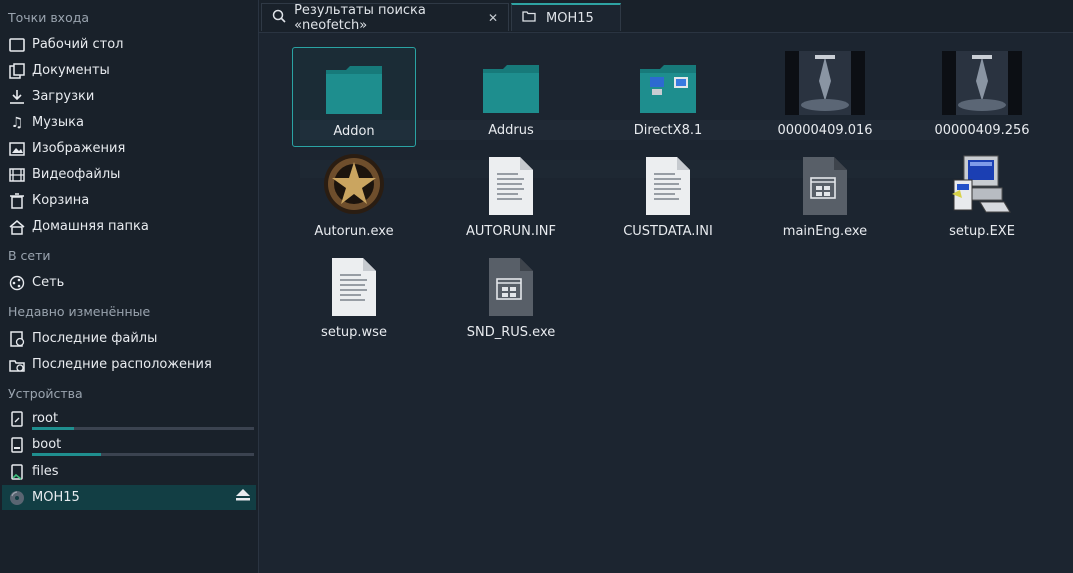  Describe the element at coordinates (17, 175) in the screenshot. I see `videos-icon` at that location.